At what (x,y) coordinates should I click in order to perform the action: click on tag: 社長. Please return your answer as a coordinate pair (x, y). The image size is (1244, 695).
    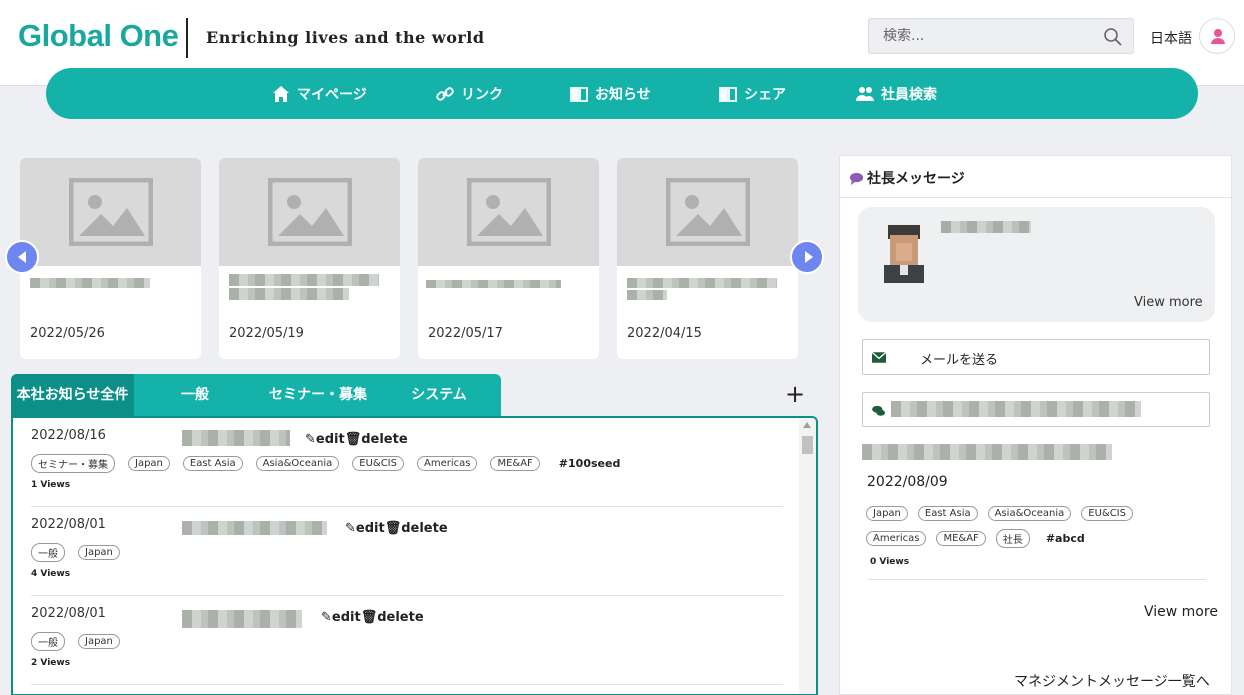
    Looking at the image, I should click on (1012, 538).